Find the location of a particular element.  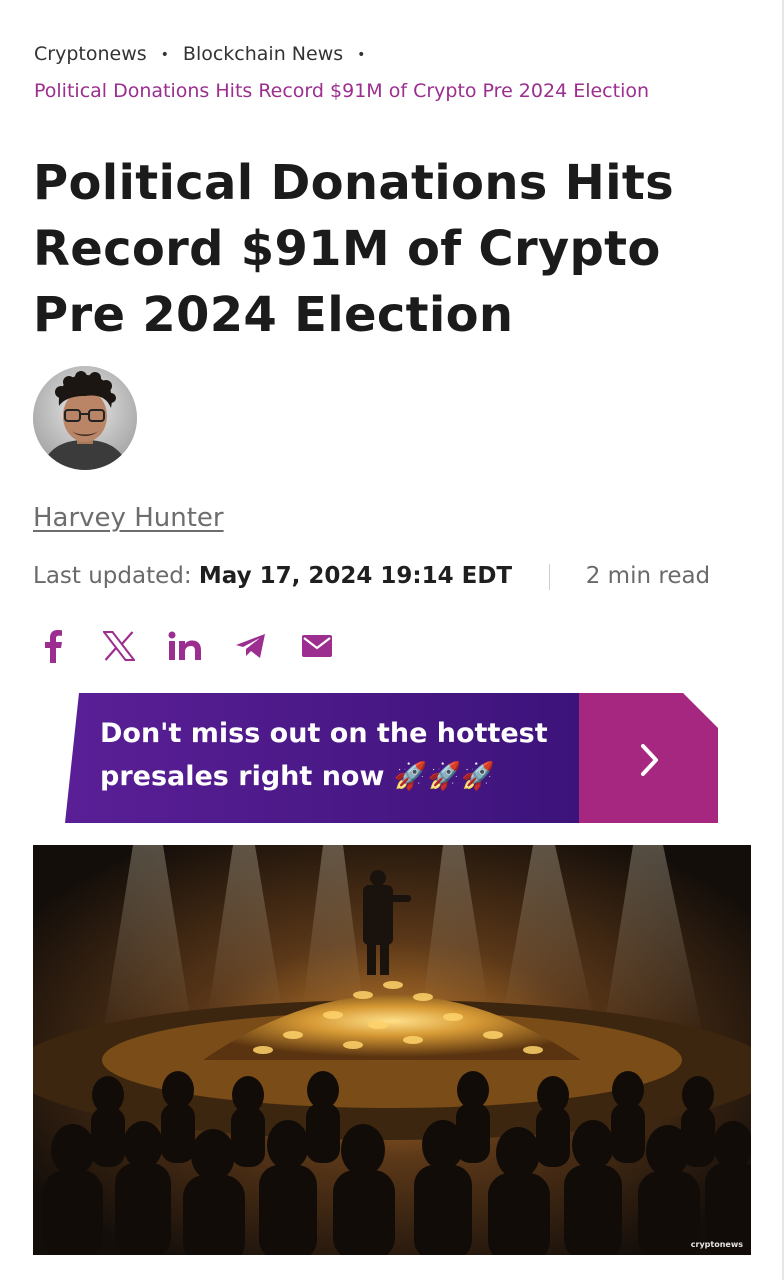

meta-divider is located at coordinates (550, 576).